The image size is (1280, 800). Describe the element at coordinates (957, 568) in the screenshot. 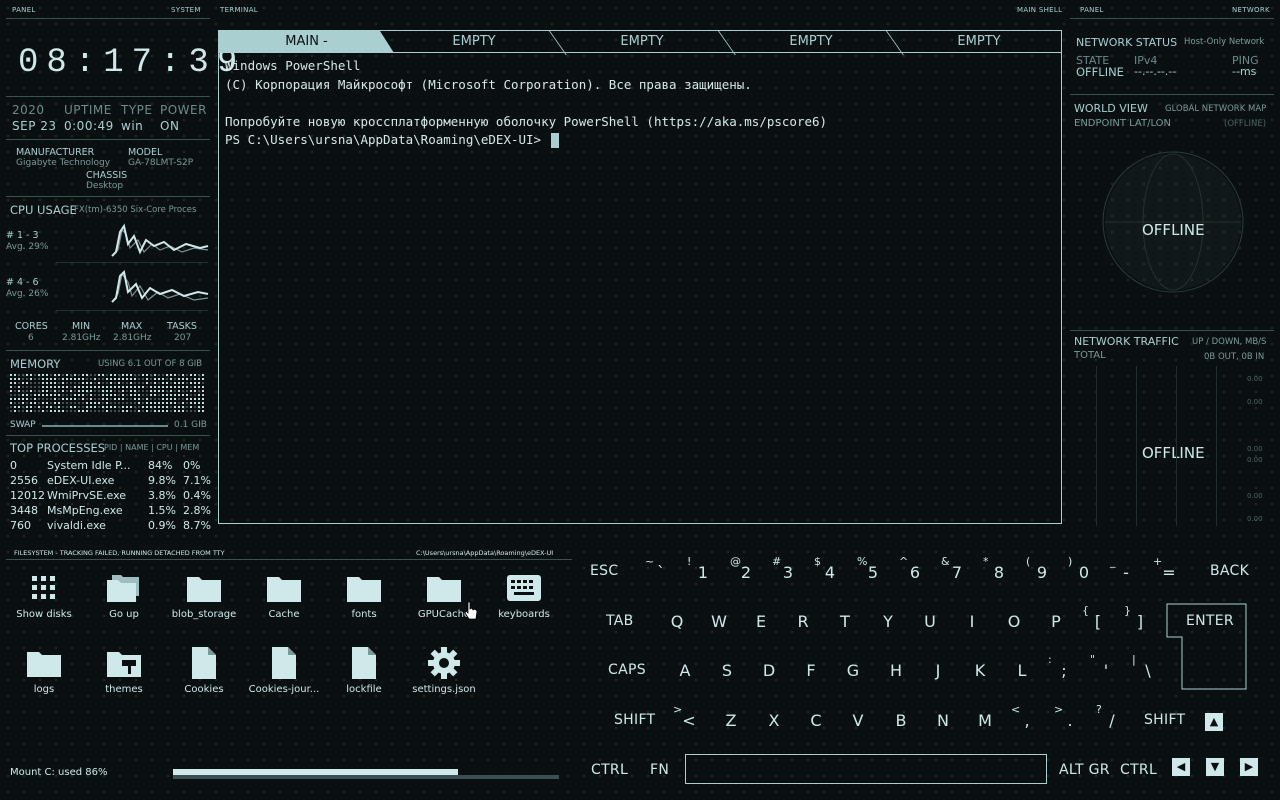

I see `keyboard-key: & 7` at that location.